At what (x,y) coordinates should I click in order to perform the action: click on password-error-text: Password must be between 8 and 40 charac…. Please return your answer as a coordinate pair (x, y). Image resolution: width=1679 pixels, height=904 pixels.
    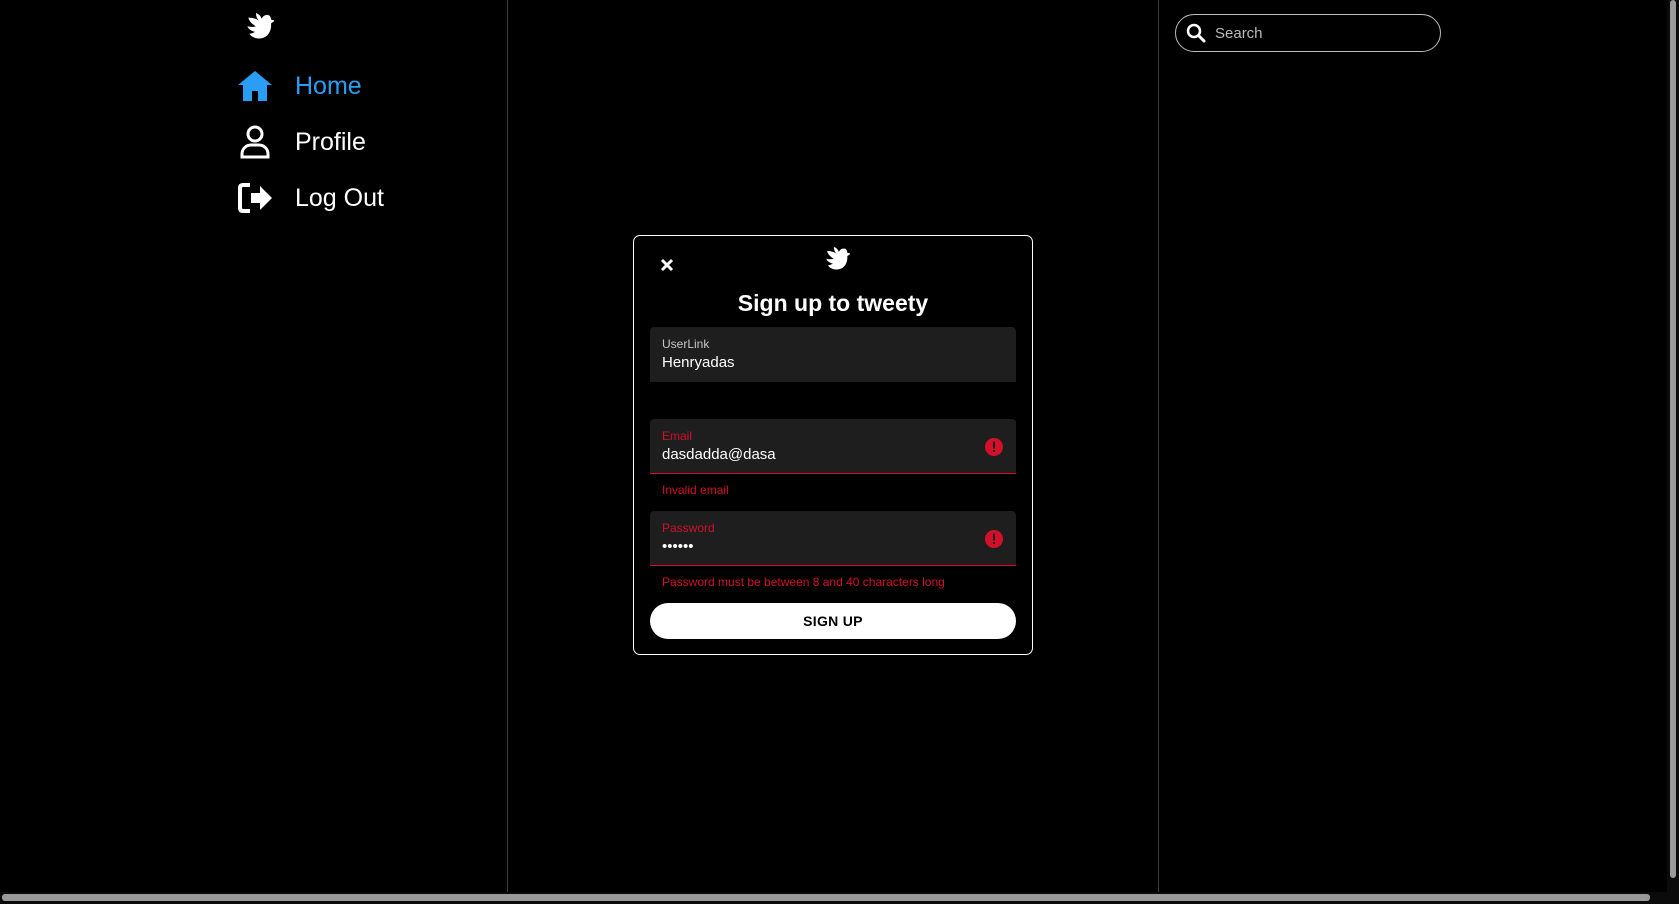
    Looking at the image, I should click on (803, 582).